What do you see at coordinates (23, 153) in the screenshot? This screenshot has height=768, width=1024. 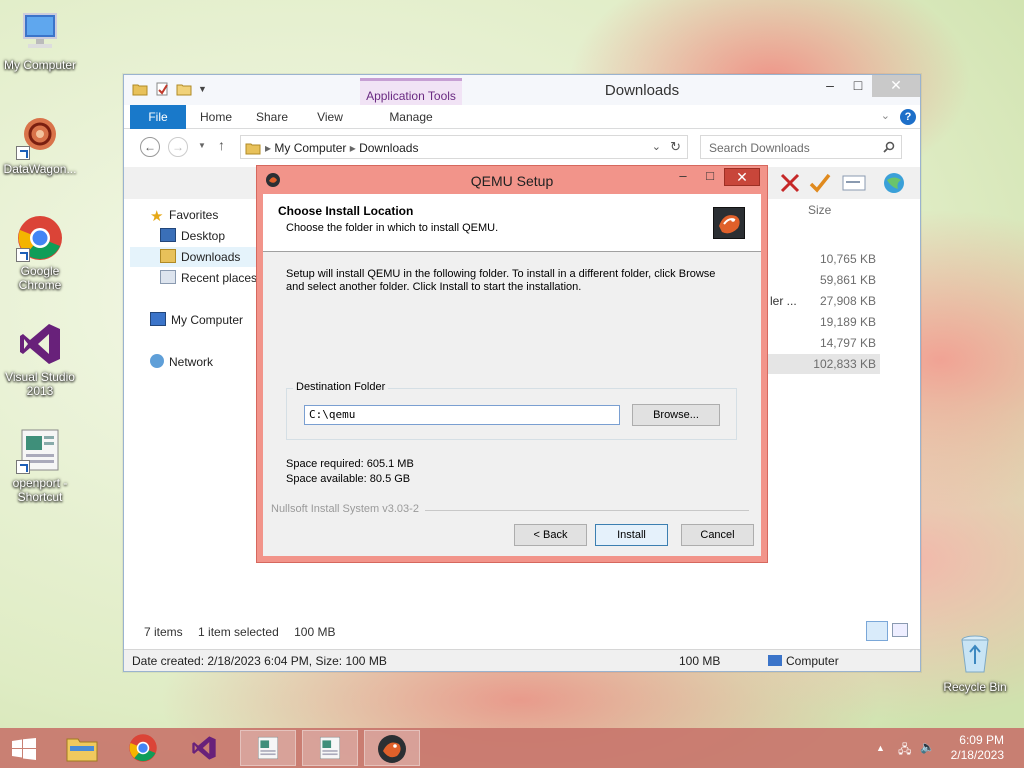 I see `shortcut-arrow-icon` at bounding box center [23, 153].